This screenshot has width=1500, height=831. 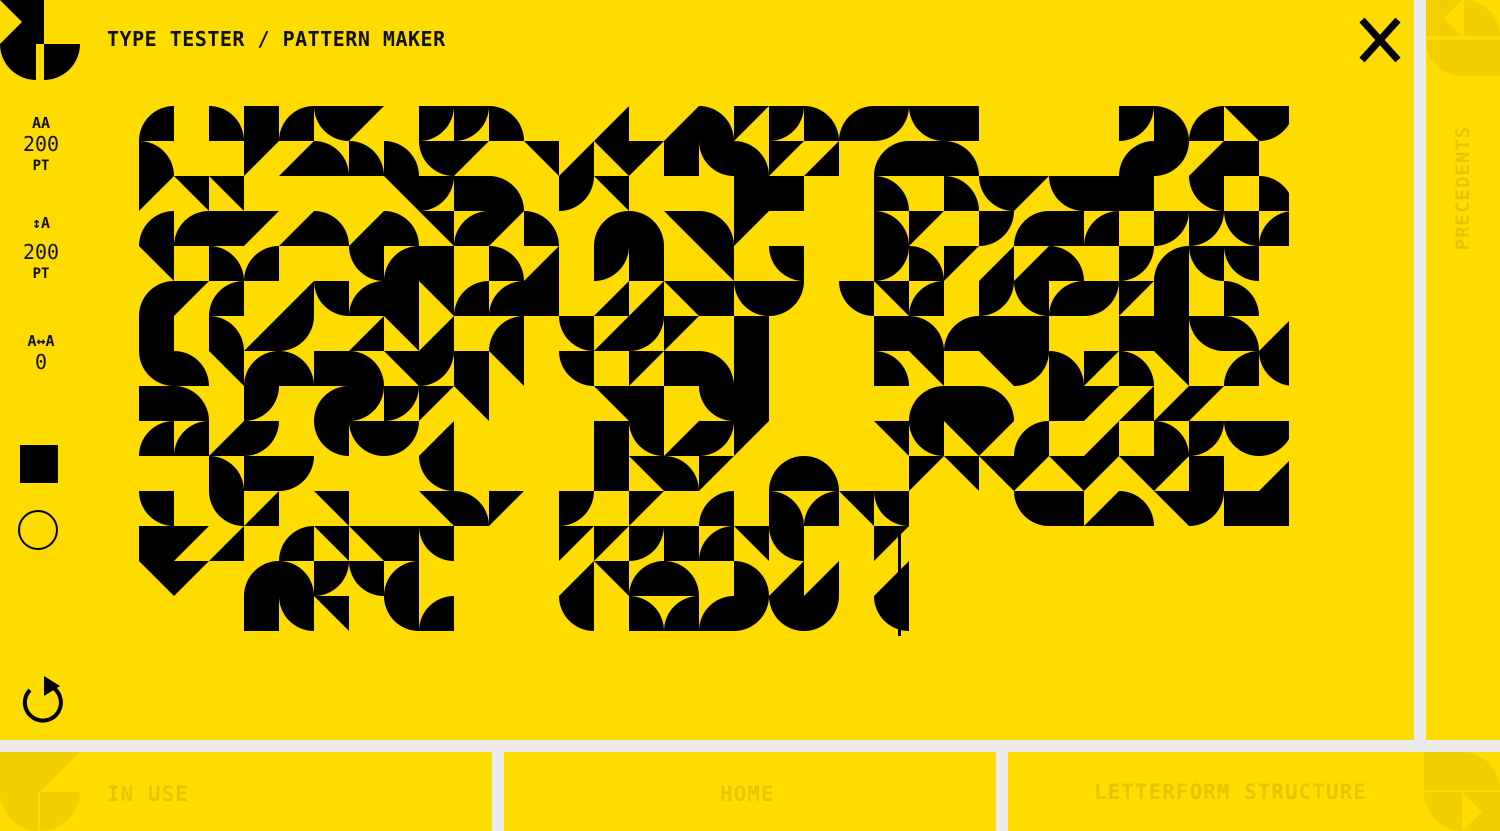 I want to click on font-size-unit: PT, so click(x=41, y=166).